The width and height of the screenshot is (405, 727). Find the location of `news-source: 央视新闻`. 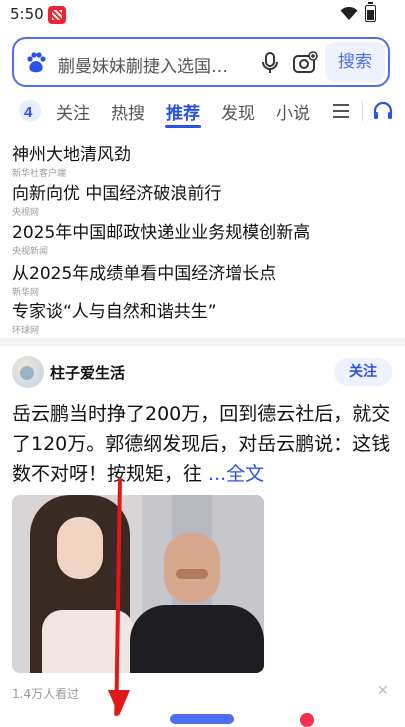

news-source: 央视新闻 is located at coordinates (30, 252).